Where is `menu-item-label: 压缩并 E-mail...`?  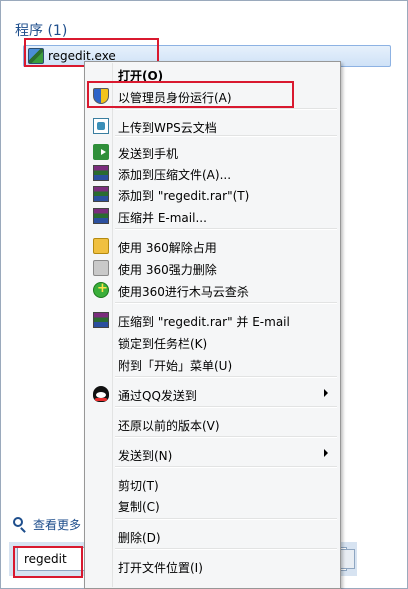 menu-item-label: 压缩并 E-mail... is located at coordinates (162, 218).